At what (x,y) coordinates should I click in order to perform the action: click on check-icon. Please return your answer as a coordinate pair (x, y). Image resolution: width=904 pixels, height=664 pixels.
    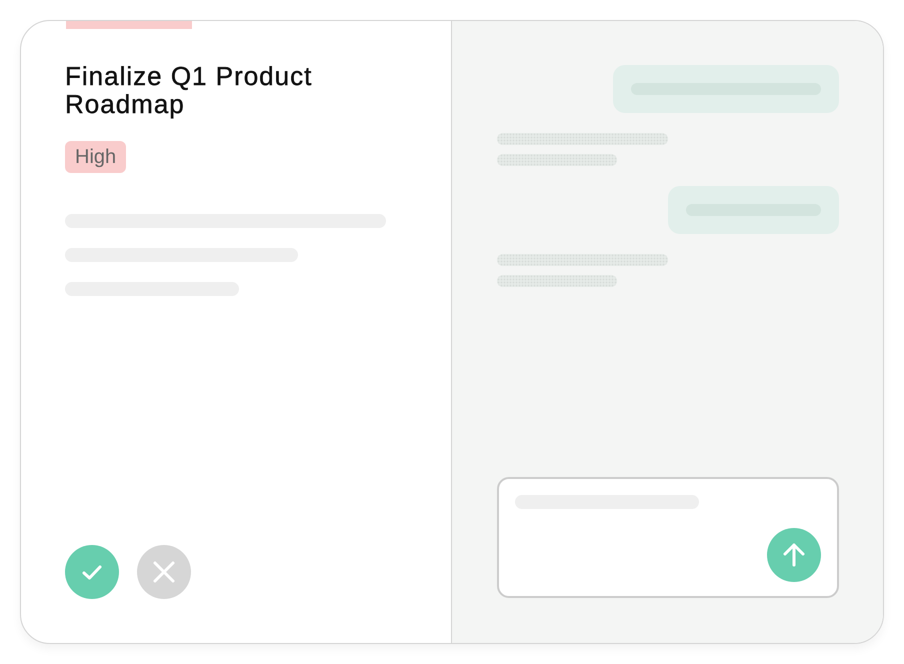
    Looking at the image, I should click on (92, 572).